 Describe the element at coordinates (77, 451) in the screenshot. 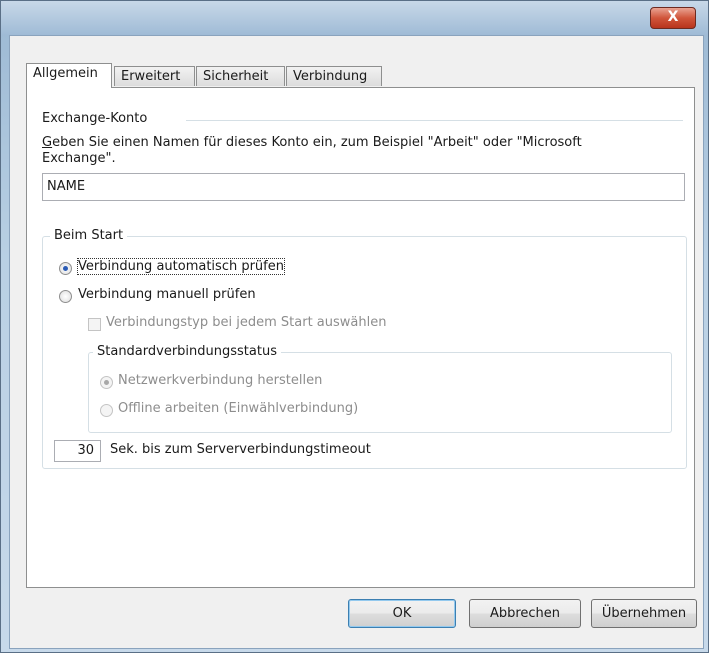

I see `timeout-seconds-input: 30` at that location.